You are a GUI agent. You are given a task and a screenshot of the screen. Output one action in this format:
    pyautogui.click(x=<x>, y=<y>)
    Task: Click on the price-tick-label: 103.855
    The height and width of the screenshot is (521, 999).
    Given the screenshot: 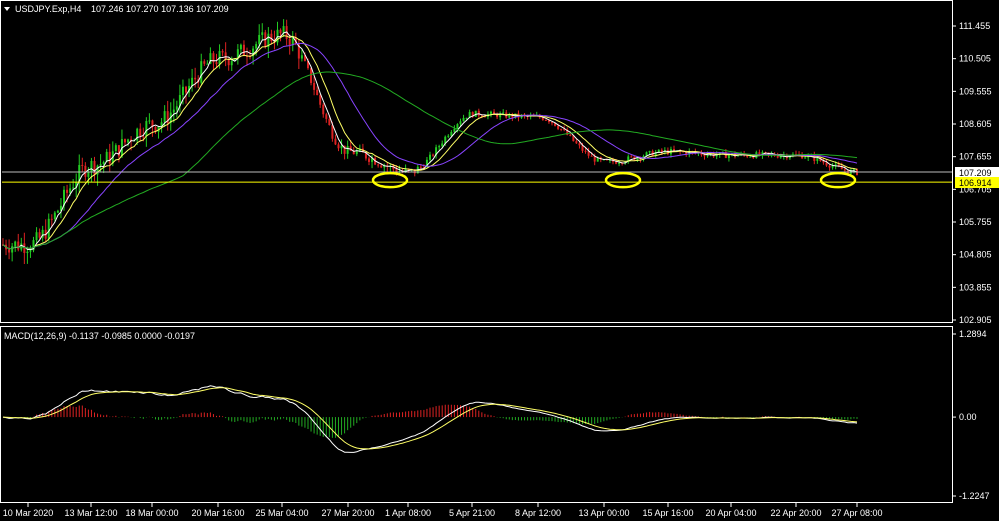 What is the action you would take?
    pyautogui.click(x=975, y=287)
    